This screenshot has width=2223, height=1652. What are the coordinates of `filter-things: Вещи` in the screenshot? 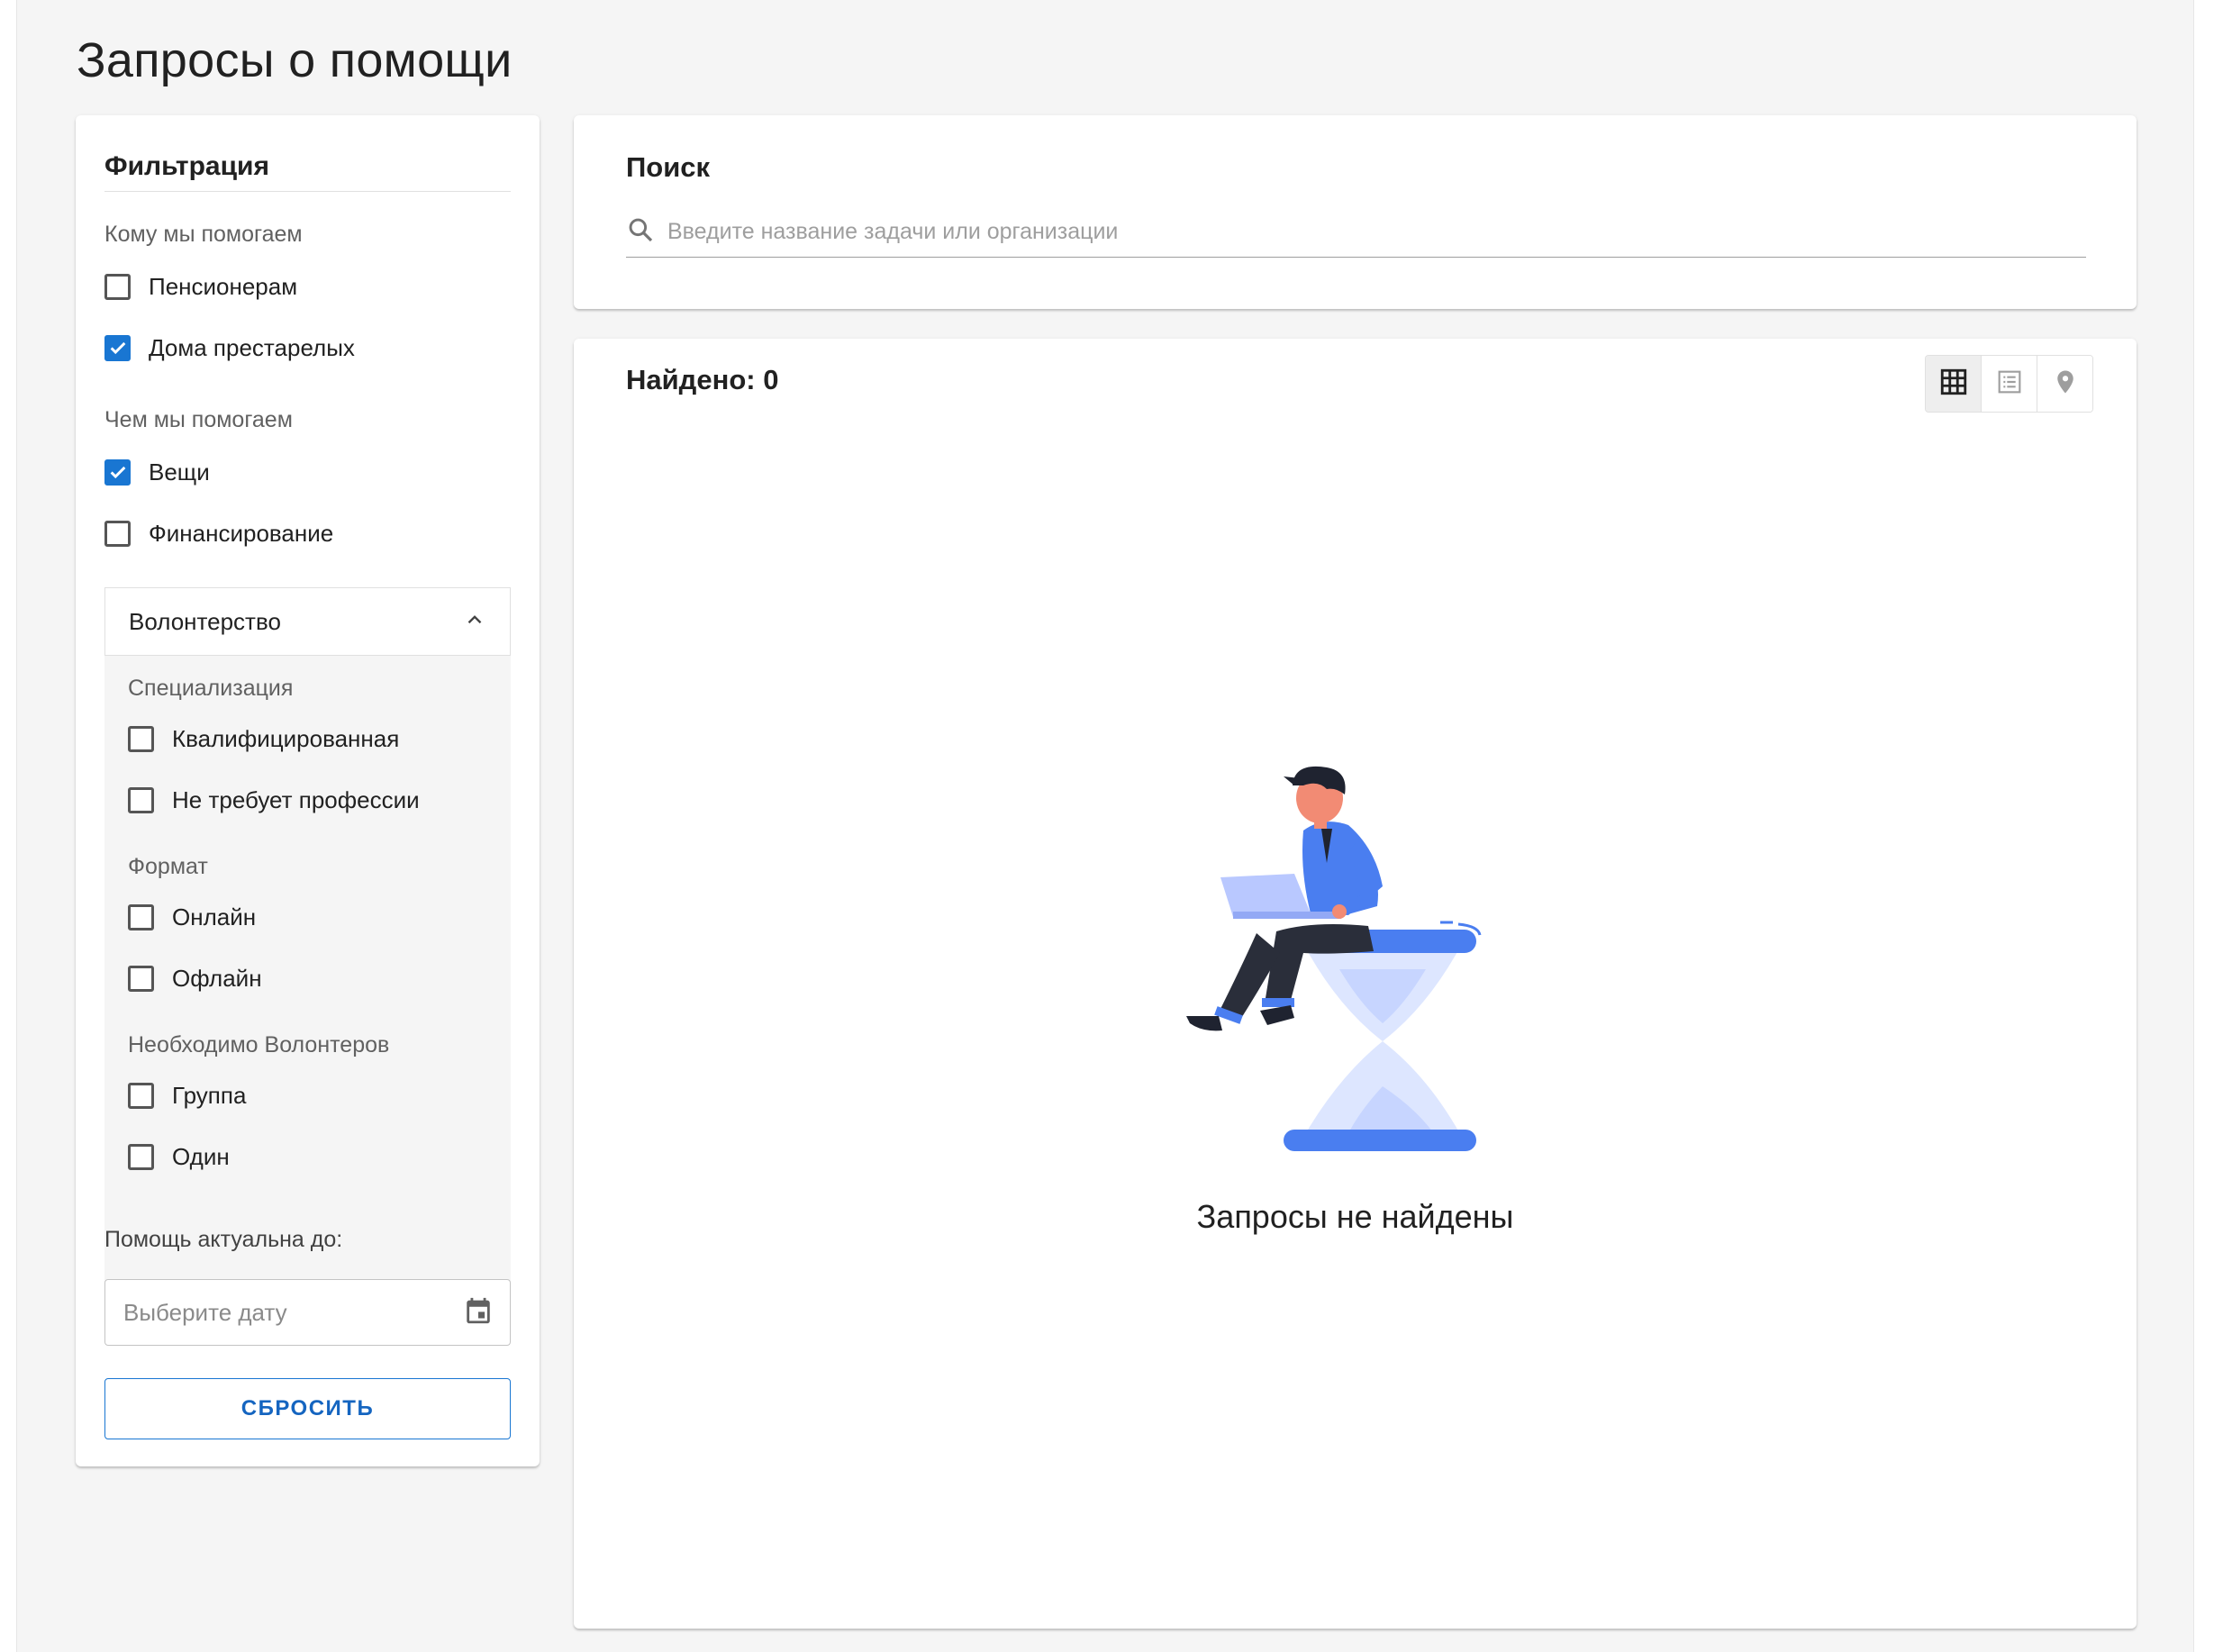 It's located at (157, 472).